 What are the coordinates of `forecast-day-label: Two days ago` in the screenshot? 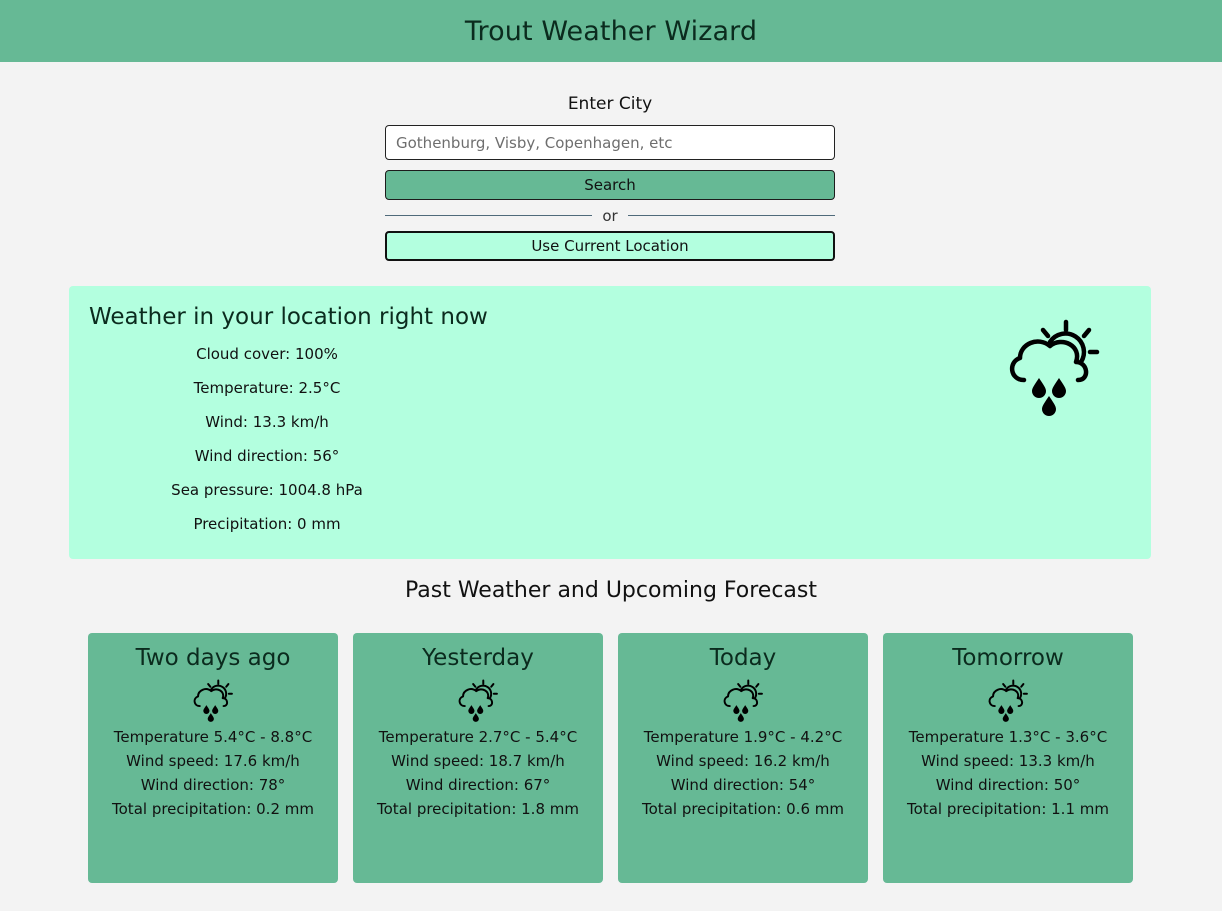 It's located at (213, 658).